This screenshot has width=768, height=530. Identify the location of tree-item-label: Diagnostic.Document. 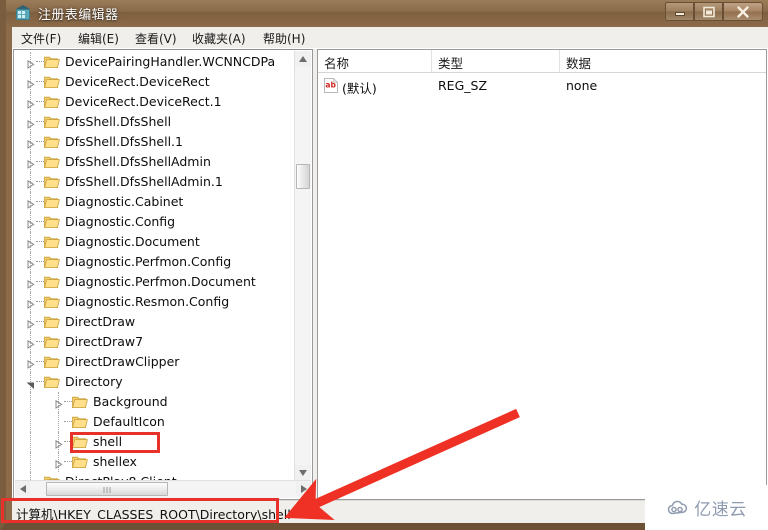
(132, 241).